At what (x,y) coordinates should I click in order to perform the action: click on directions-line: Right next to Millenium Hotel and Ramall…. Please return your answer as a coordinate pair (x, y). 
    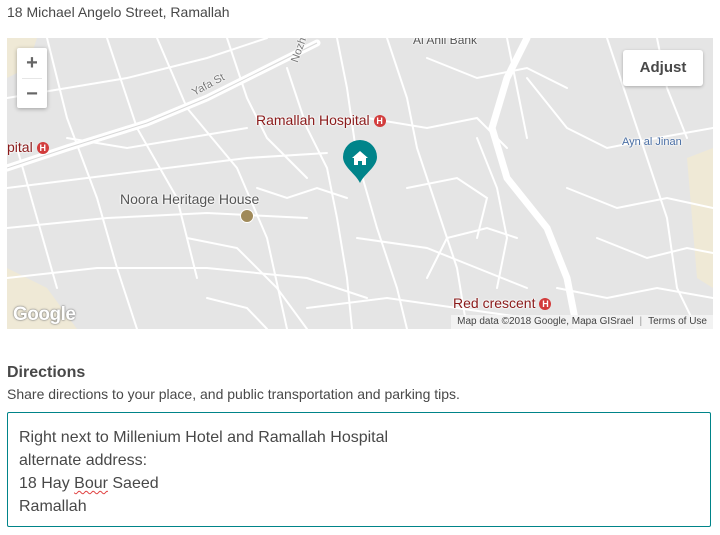
    Looking at the image, I should click on (204, 437).